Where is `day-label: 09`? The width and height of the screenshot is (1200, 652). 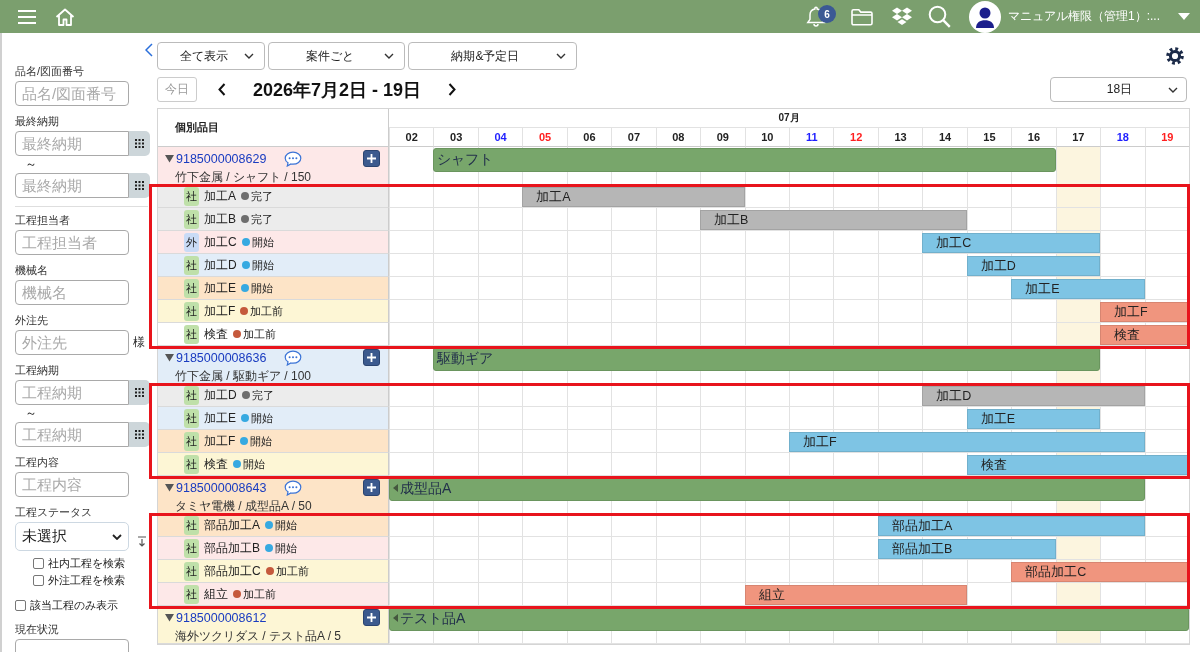 day-label: 09 is located at coordinates (722, 137).